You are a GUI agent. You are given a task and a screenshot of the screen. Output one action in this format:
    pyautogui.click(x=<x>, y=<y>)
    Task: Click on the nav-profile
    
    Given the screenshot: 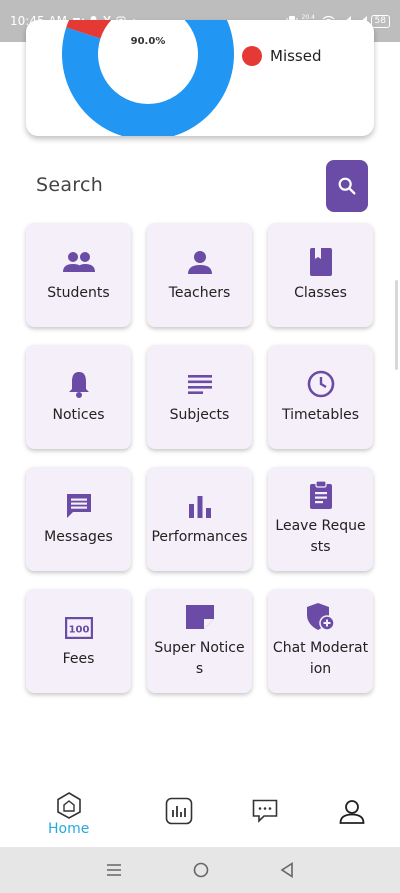 What is the action you would take?
    pyautogui.click(x=352, y=812)
    